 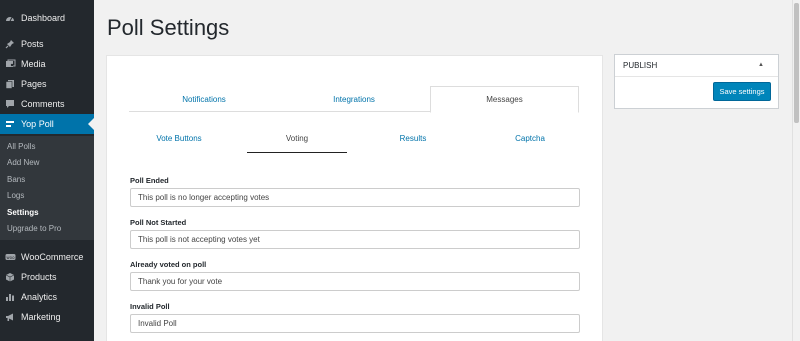 I want to click on svg-text: woo, so click(x=10, y=256).